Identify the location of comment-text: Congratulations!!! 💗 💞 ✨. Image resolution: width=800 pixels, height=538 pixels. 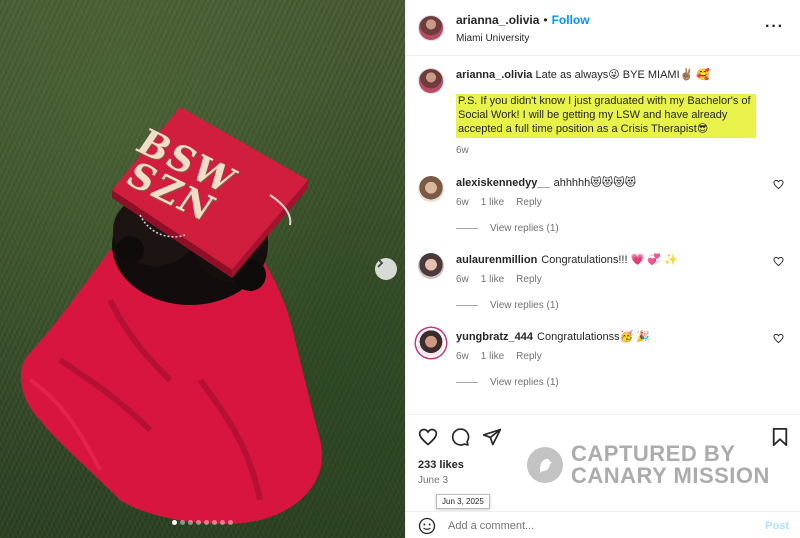
(609, 259).